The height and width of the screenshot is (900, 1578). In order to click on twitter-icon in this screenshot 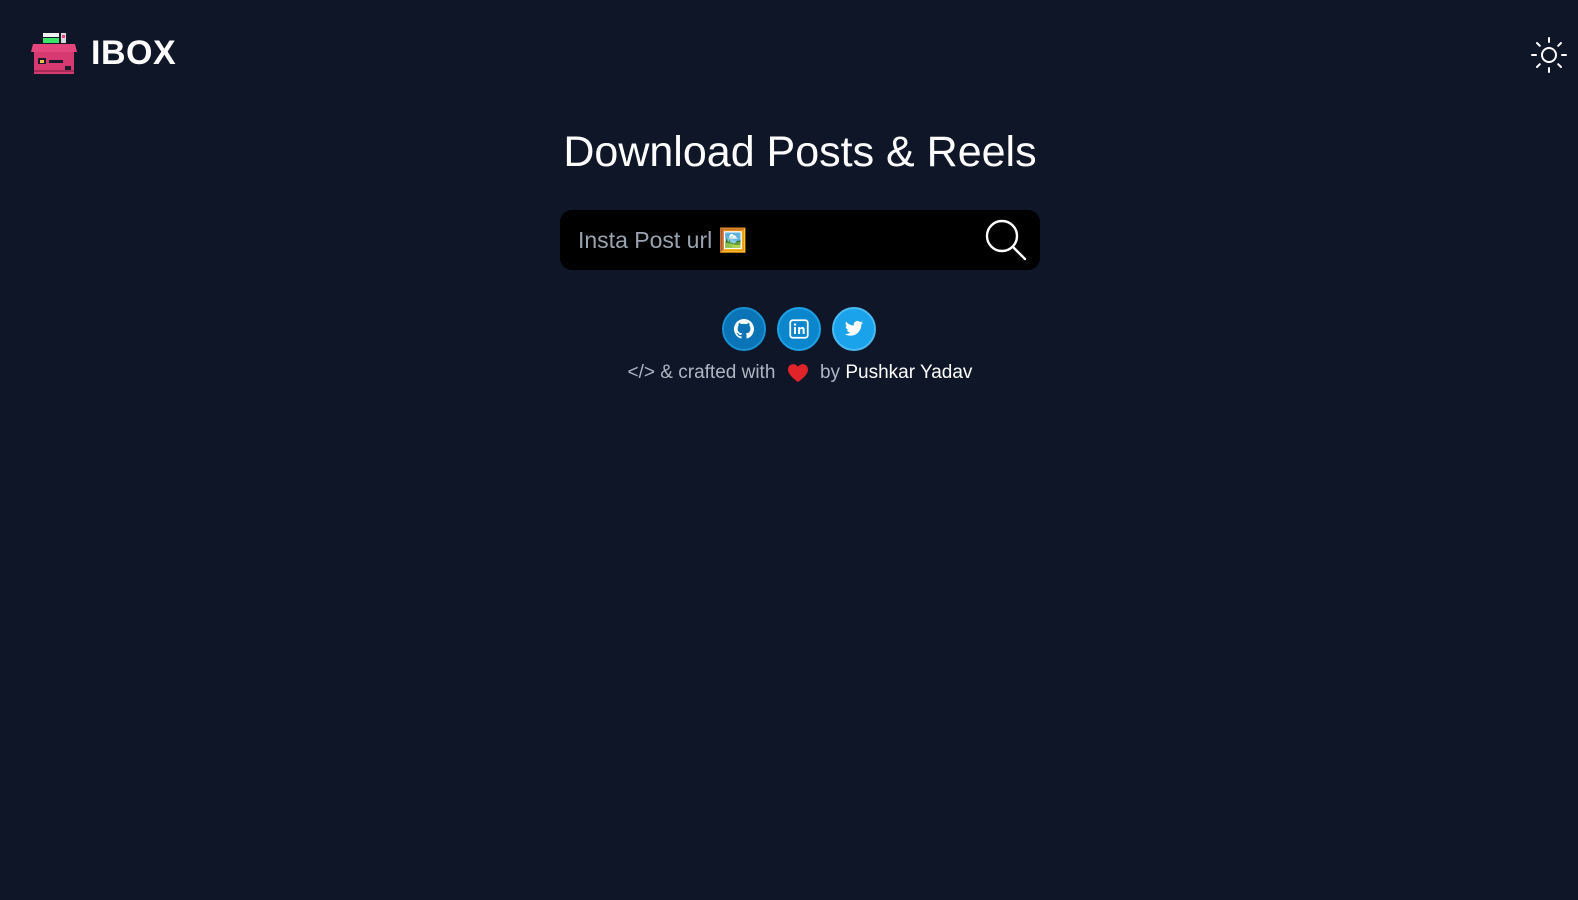, I will do `click(854, 328)`.